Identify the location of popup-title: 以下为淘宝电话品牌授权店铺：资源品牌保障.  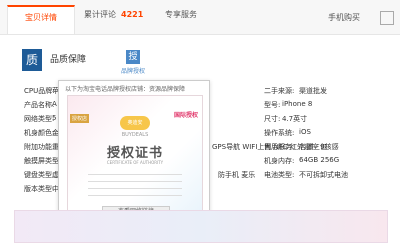
(125, 89).